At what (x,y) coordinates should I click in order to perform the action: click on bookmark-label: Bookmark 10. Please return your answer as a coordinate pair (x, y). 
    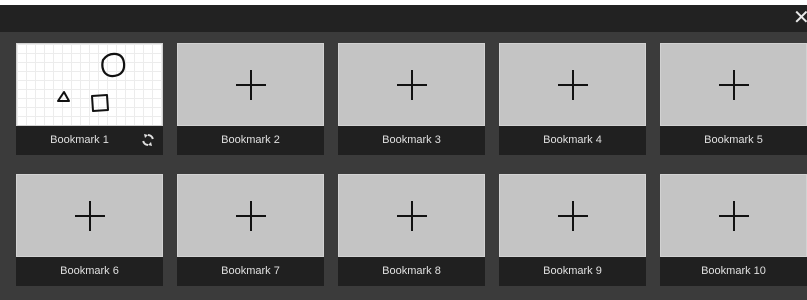
    Looking at the image, I should click on (733, 271).